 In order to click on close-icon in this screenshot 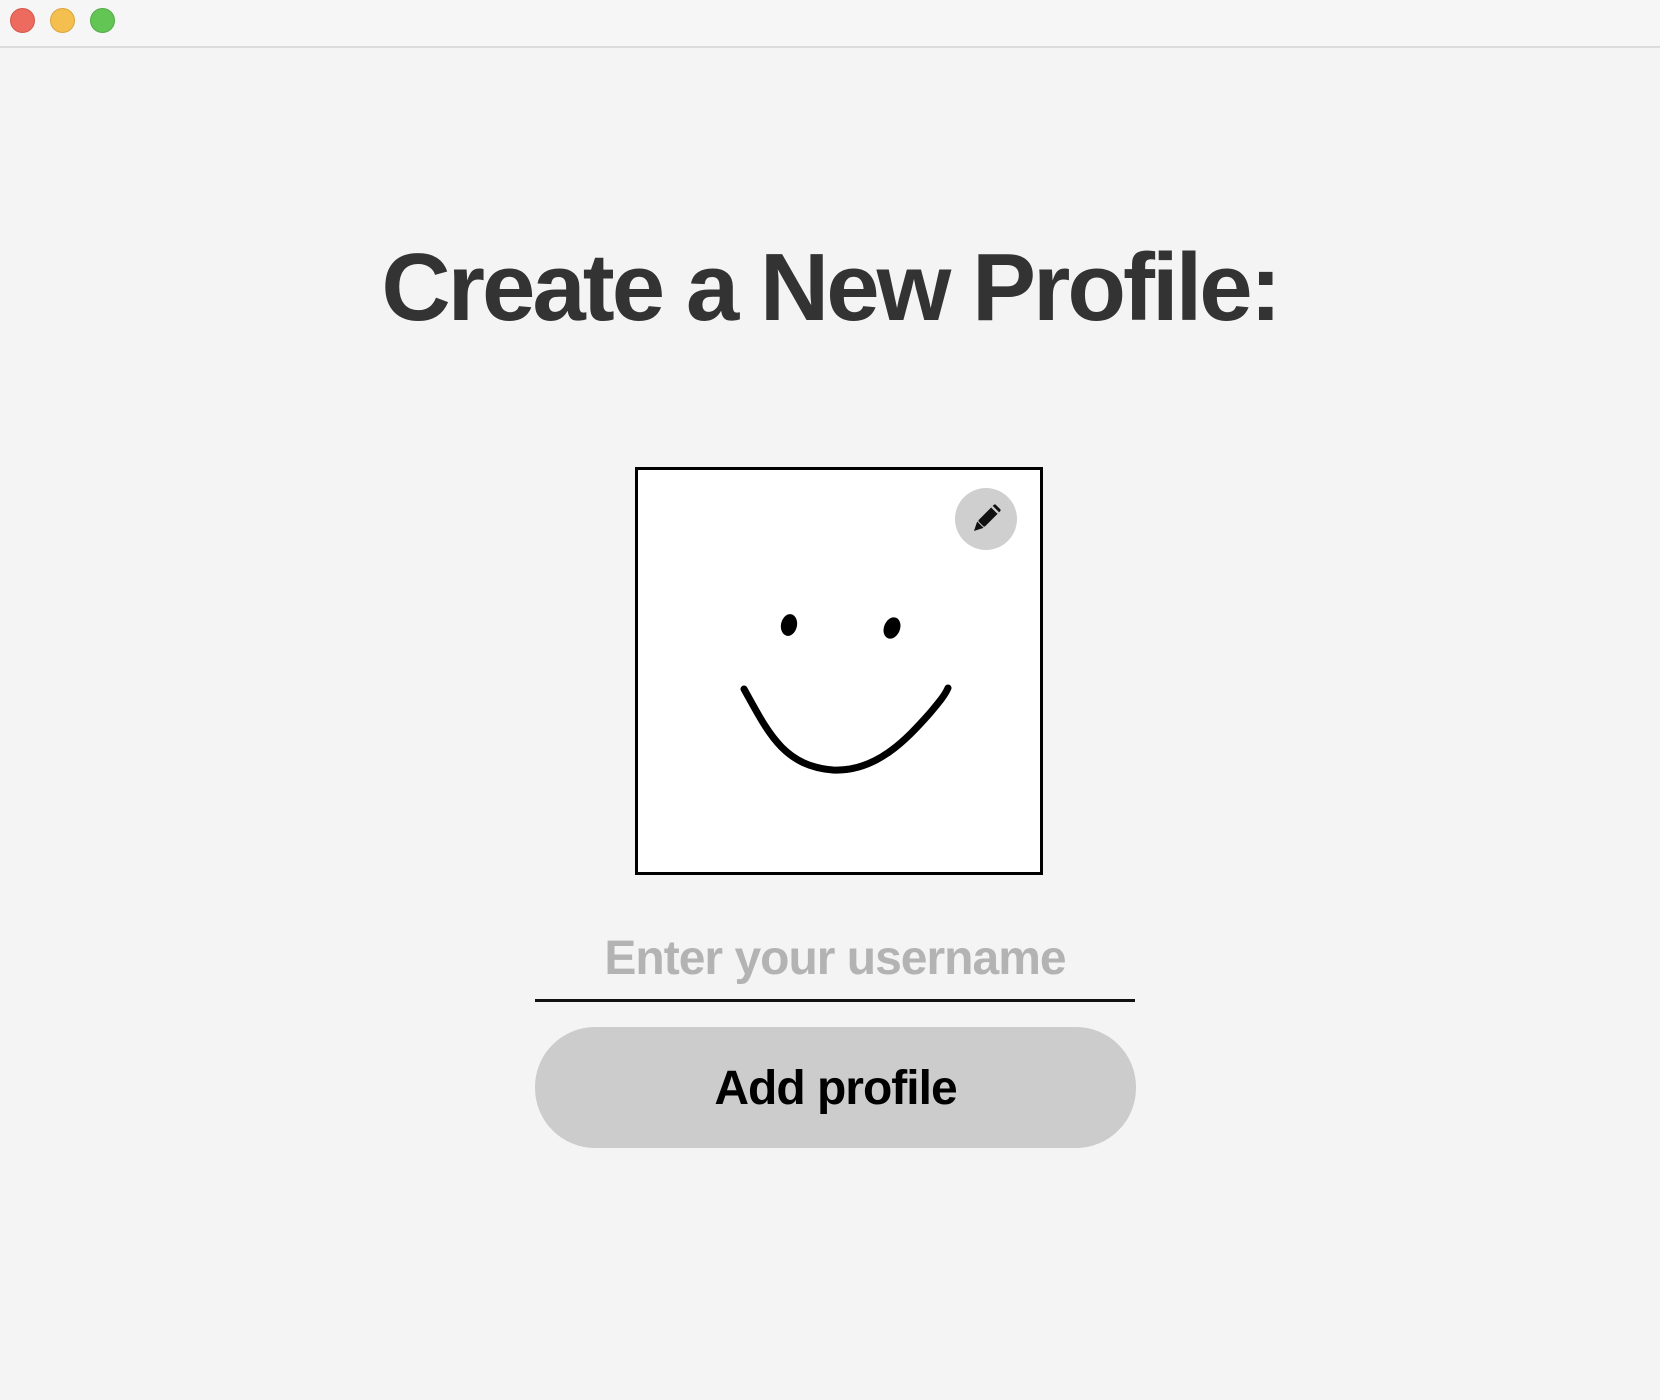, I will do `click(22, 20)`.